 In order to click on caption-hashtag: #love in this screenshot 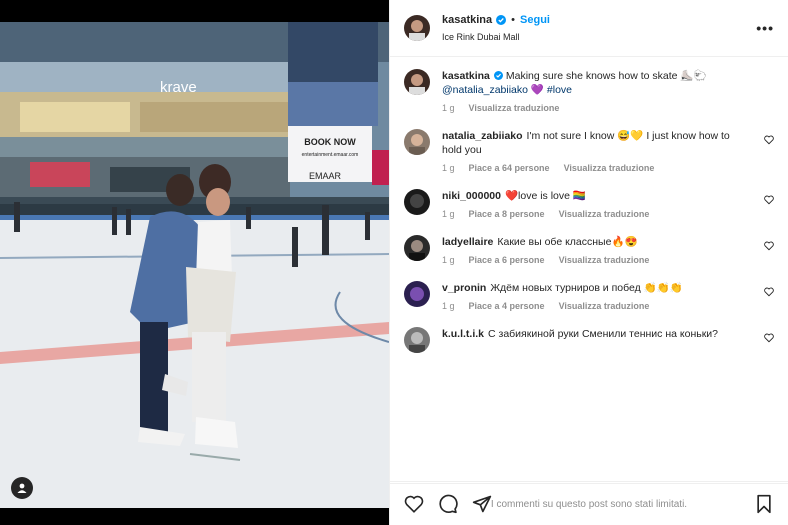, I will do `click(559, 90)`.